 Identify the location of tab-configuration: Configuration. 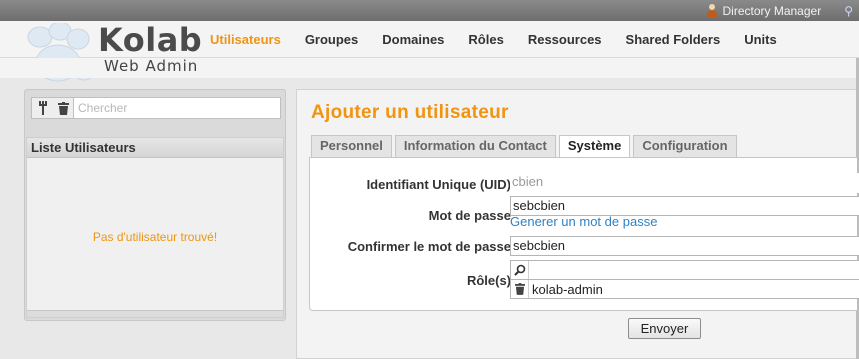
(685, 146).